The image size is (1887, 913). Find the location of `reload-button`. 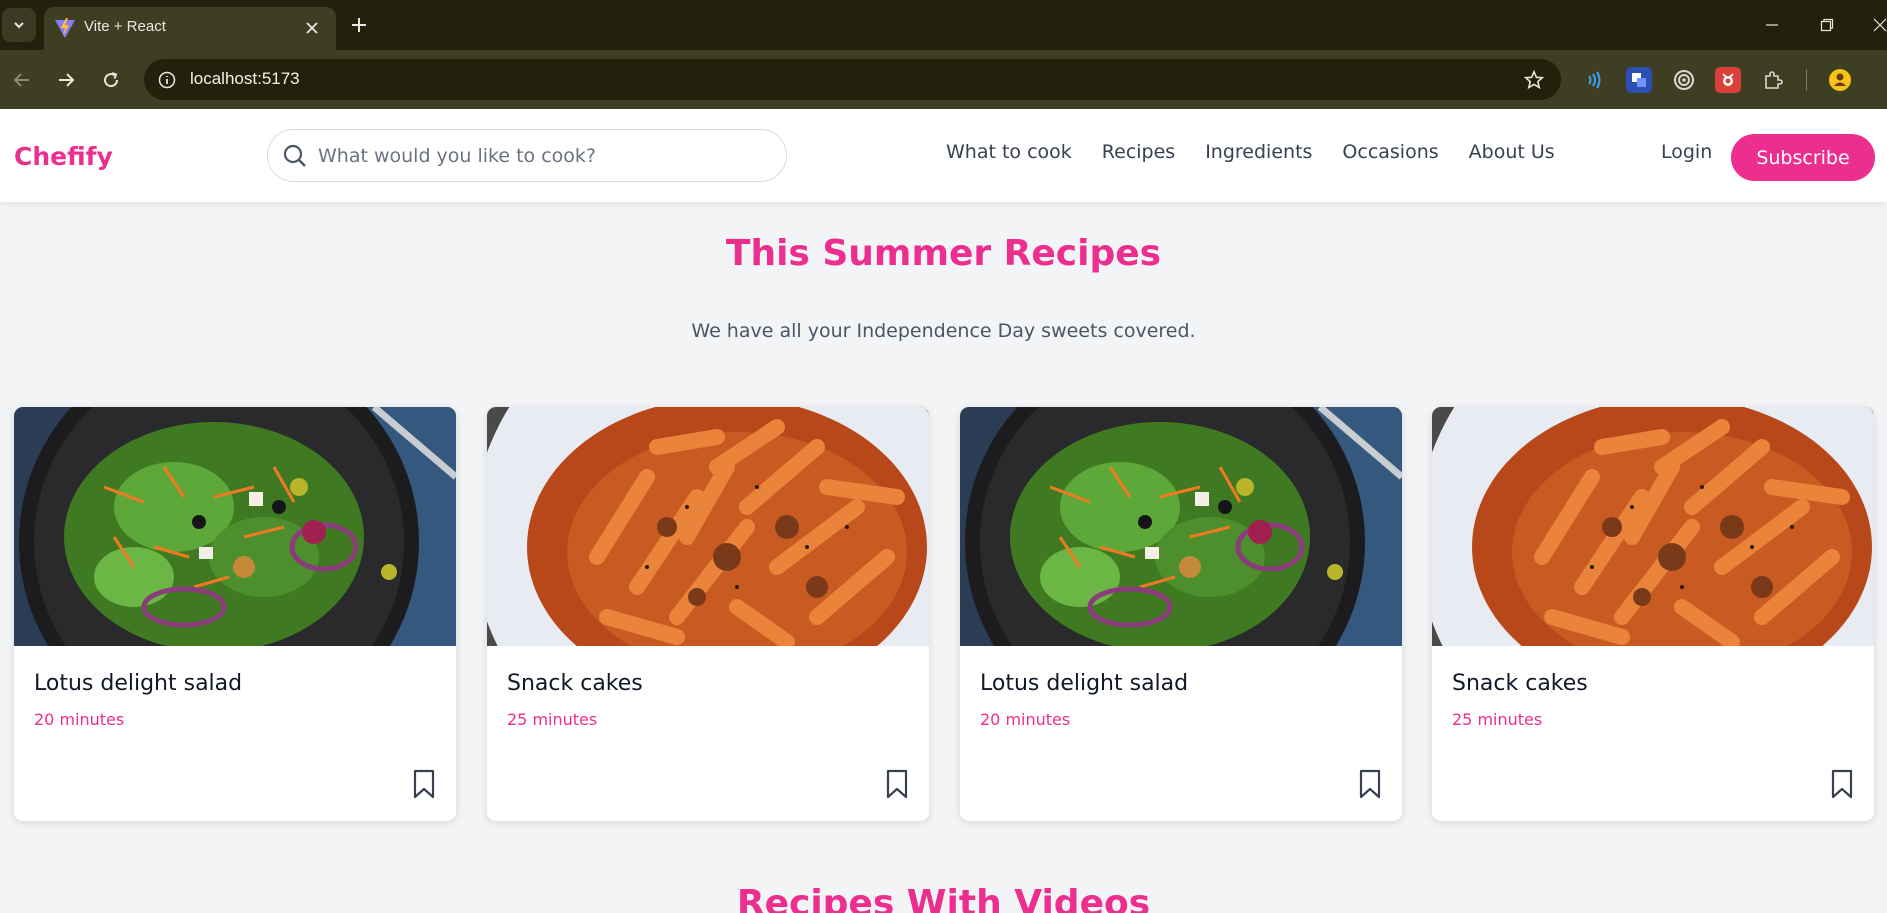

reload-button is located at coordinates (111, 80).